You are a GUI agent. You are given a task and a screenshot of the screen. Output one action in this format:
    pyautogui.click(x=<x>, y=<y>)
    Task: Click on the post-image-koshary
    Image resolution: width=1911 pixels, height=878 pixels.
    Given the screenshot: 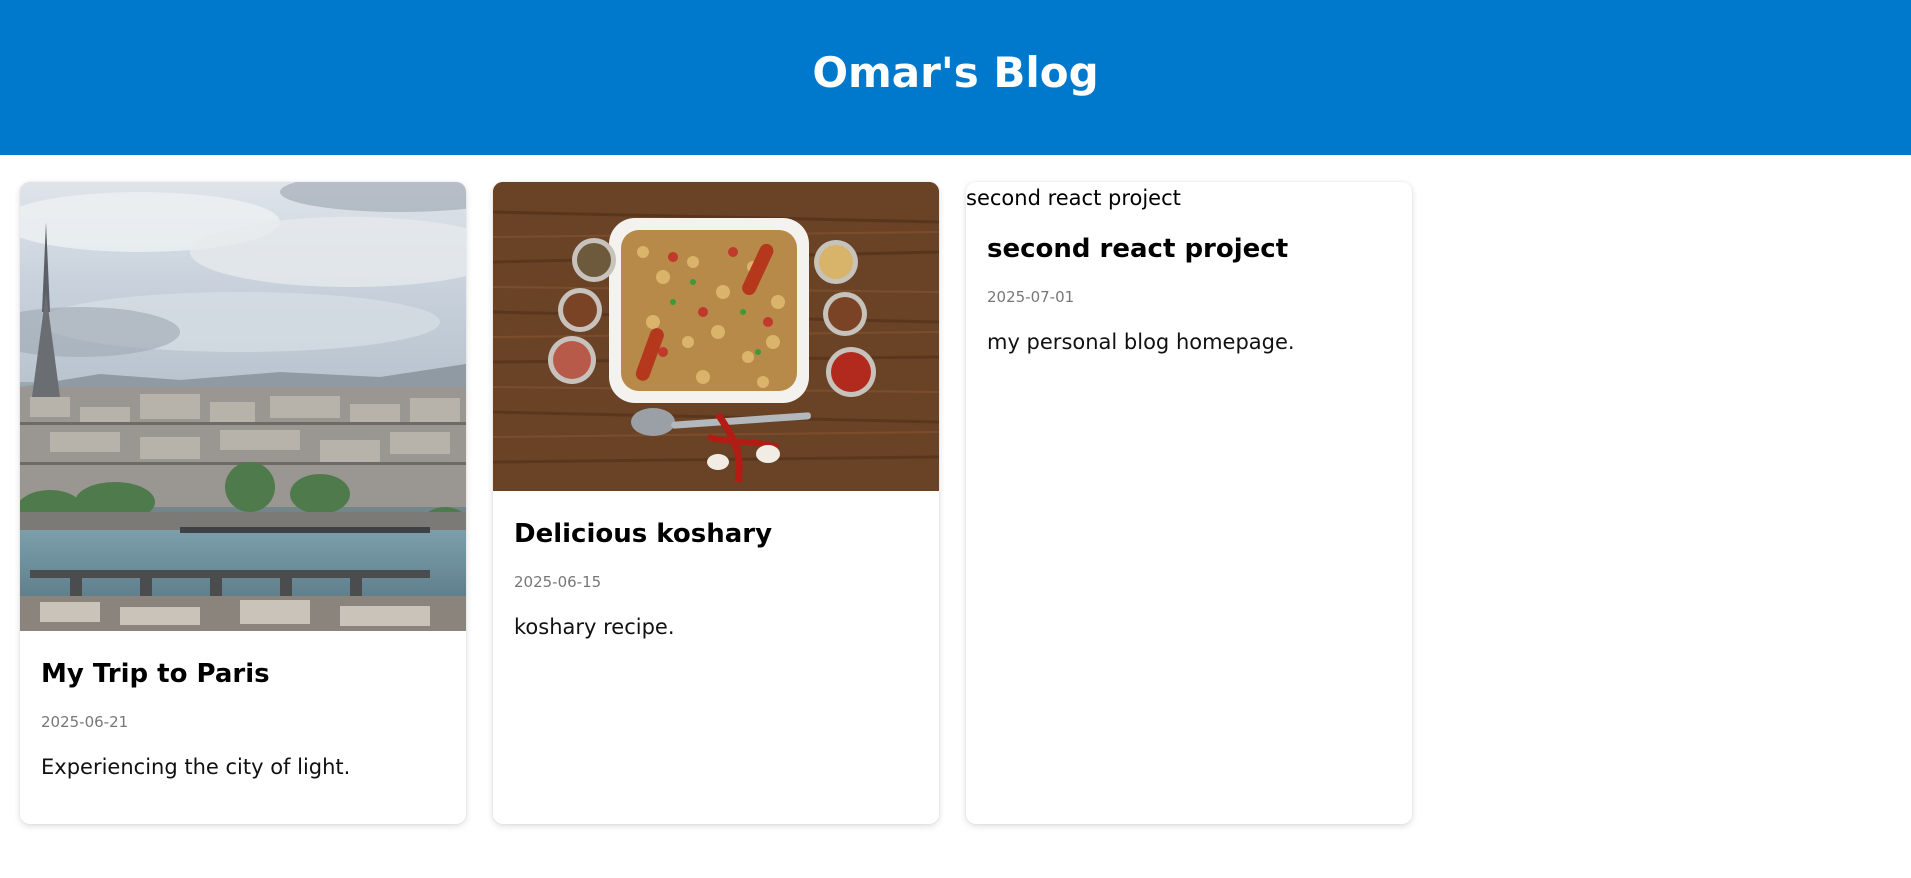 What is the action you would take?
    pyautogui.click(x=716, y=336)
    